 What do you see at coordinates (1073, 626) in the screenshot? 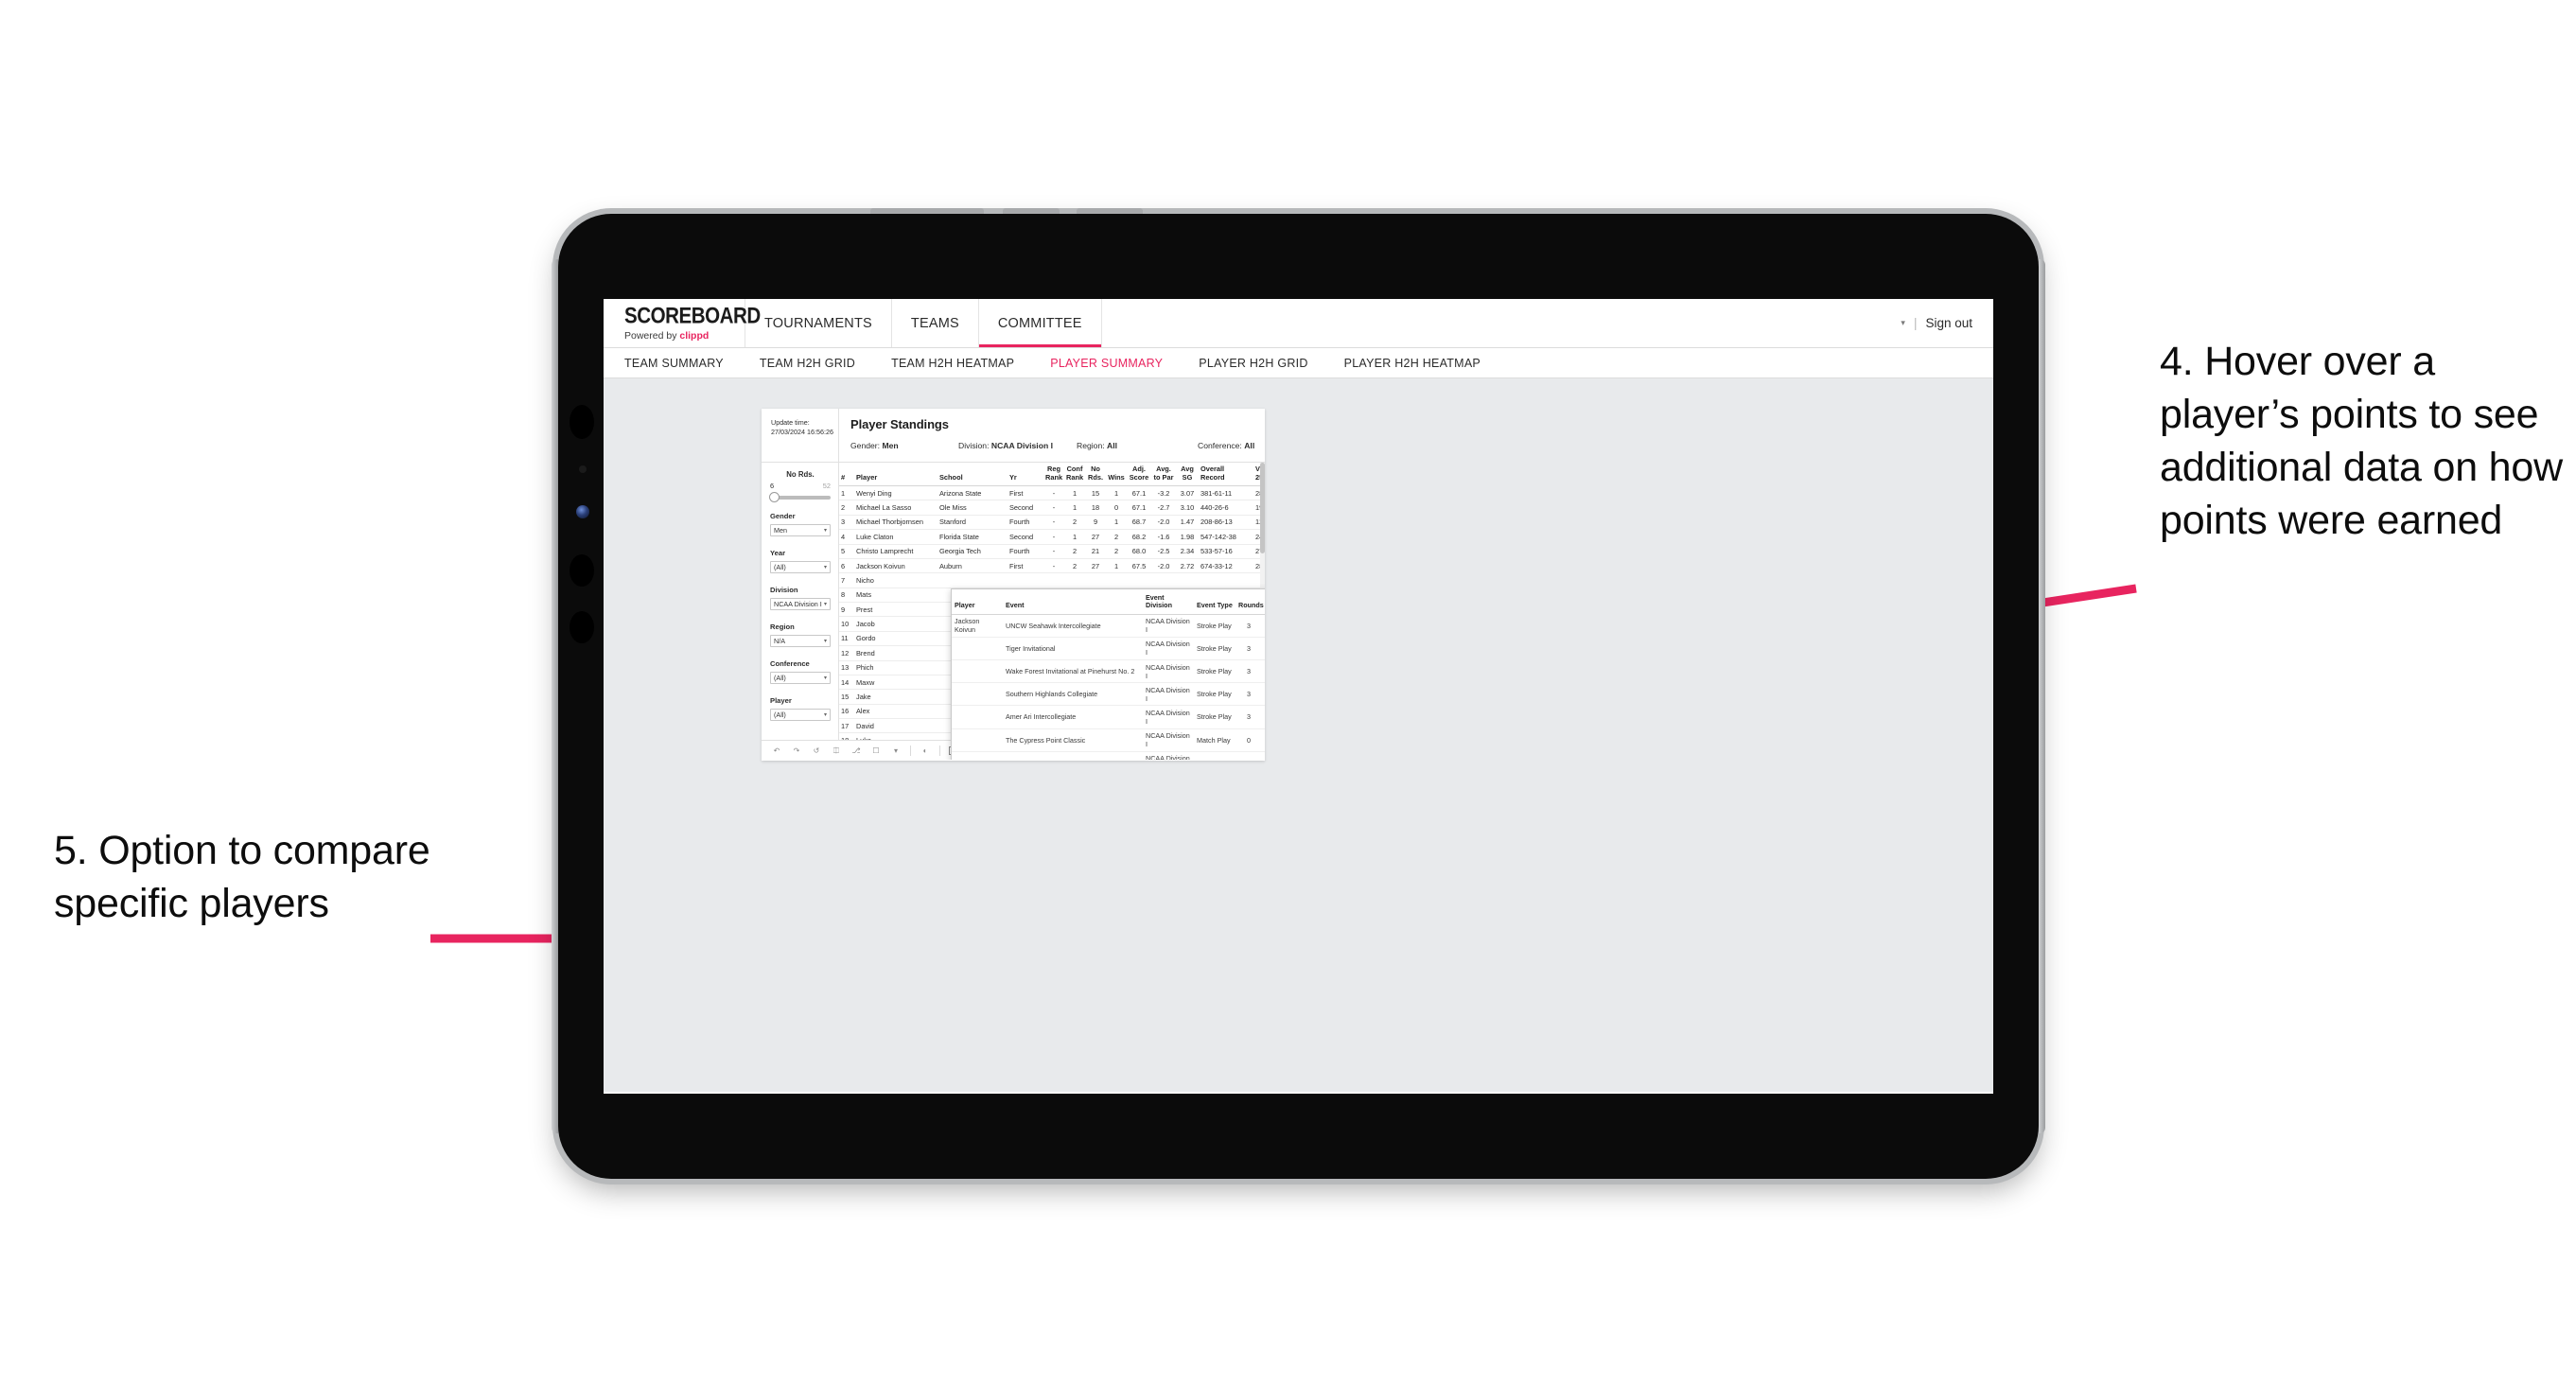
I see `tooltip-cell-event: UNCW Seahawk Intercollegiate` at bounding box center [1073, 626].